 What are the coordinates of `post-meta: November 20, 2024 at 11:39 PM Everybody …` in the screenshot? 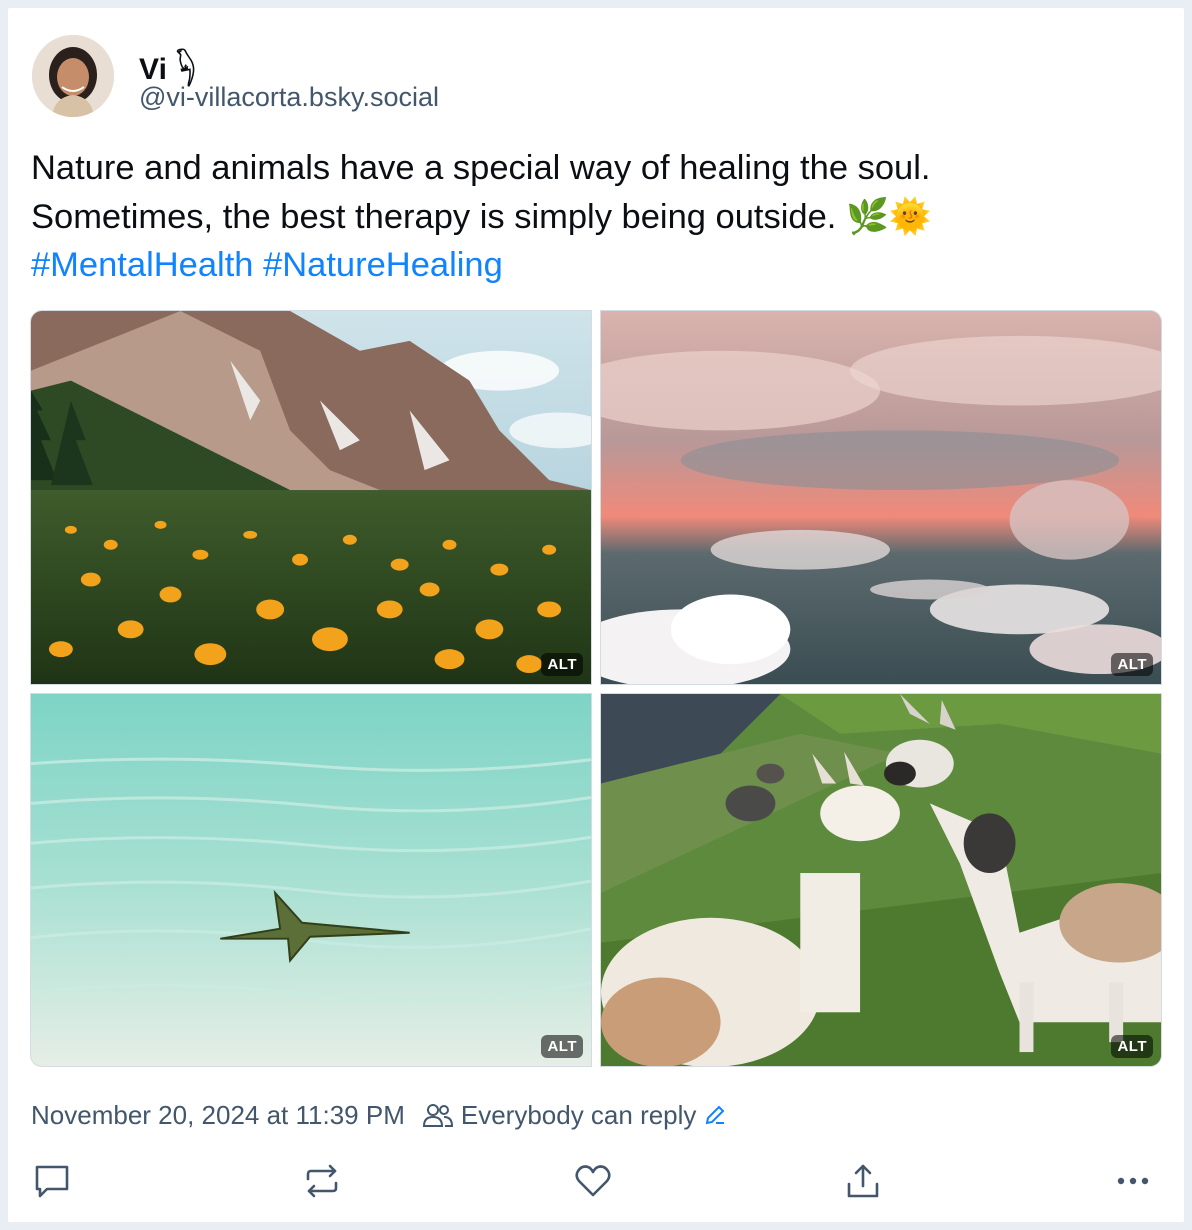 It's located at (378, 1115).